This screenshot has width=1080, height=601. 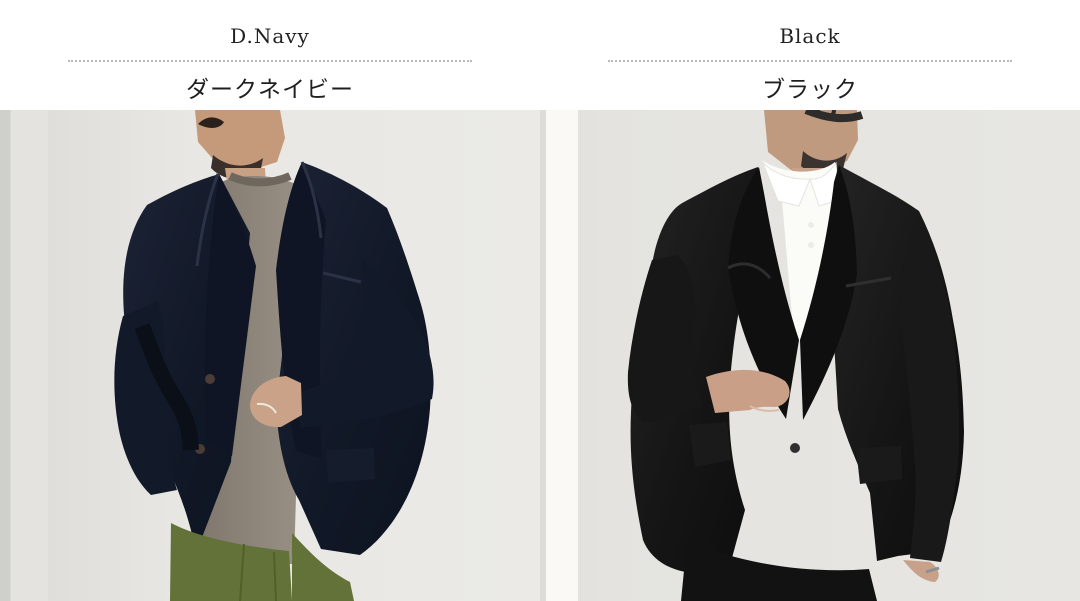 What do you see at coordinates (270, 55) in the screenshot?
I see `variant-header-d-navy: D.Navy ダークネイビー` at bounding box center [270, 55].